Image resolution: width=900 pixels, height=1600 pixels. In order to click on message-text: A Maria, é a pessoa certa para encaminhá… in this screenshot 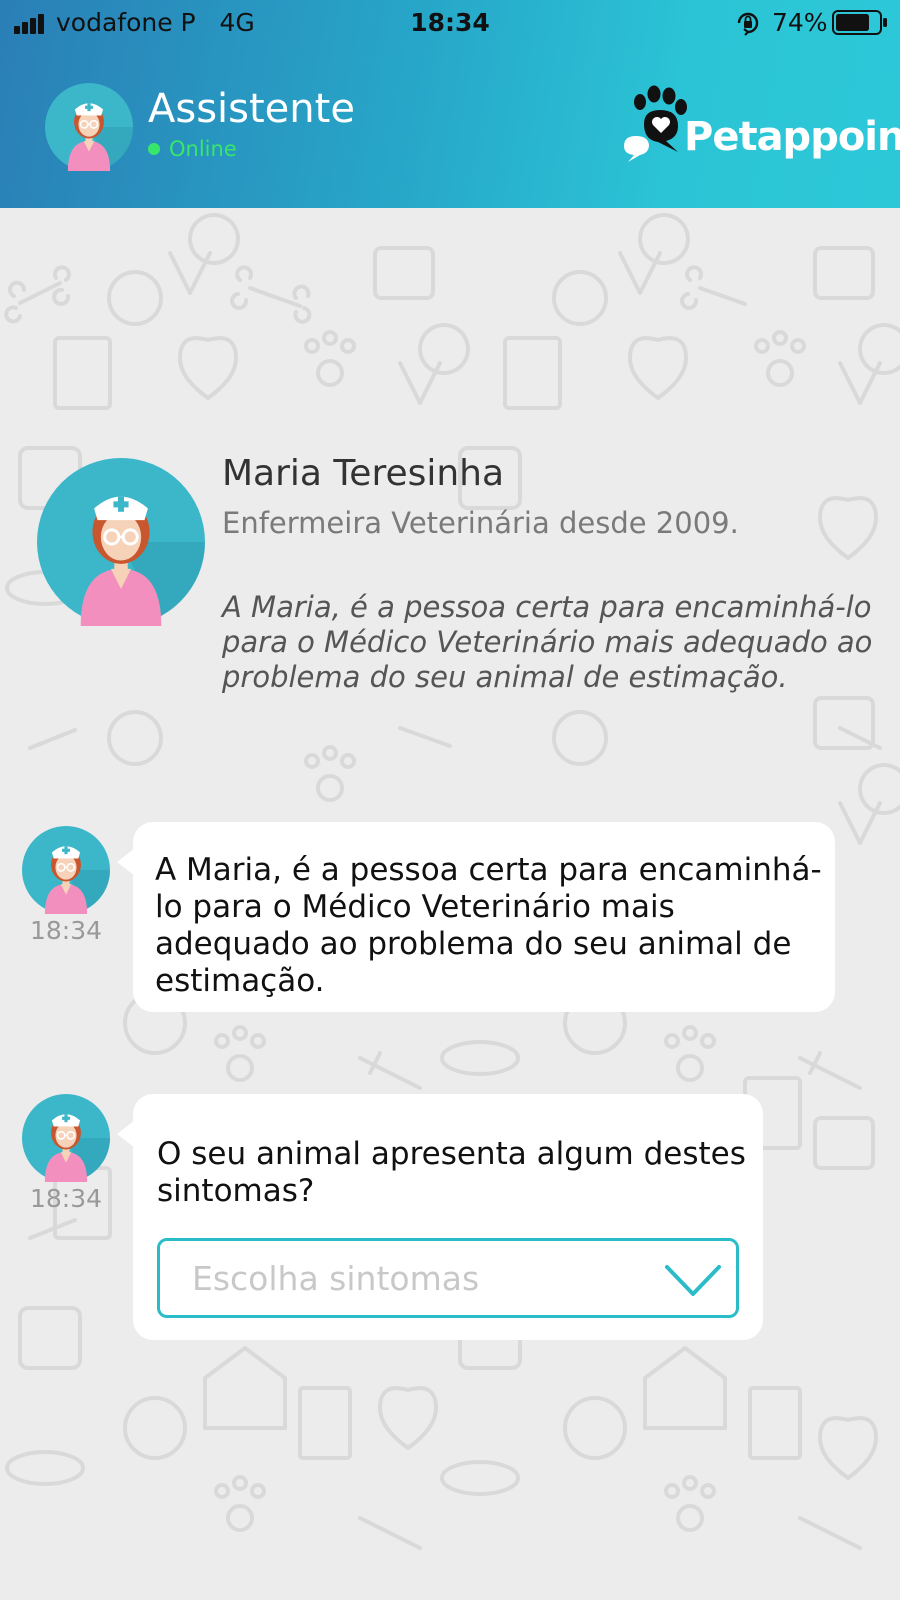, I will do `click(488, 925)`.